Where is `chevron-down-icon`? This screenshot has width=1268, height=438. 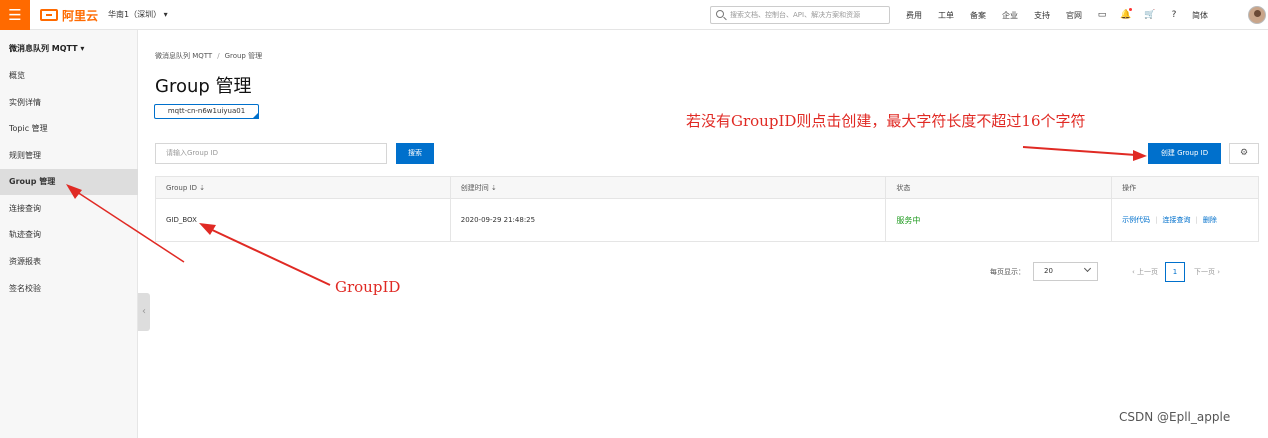
chevron-down-icon is located at coordinates (1087, 268).